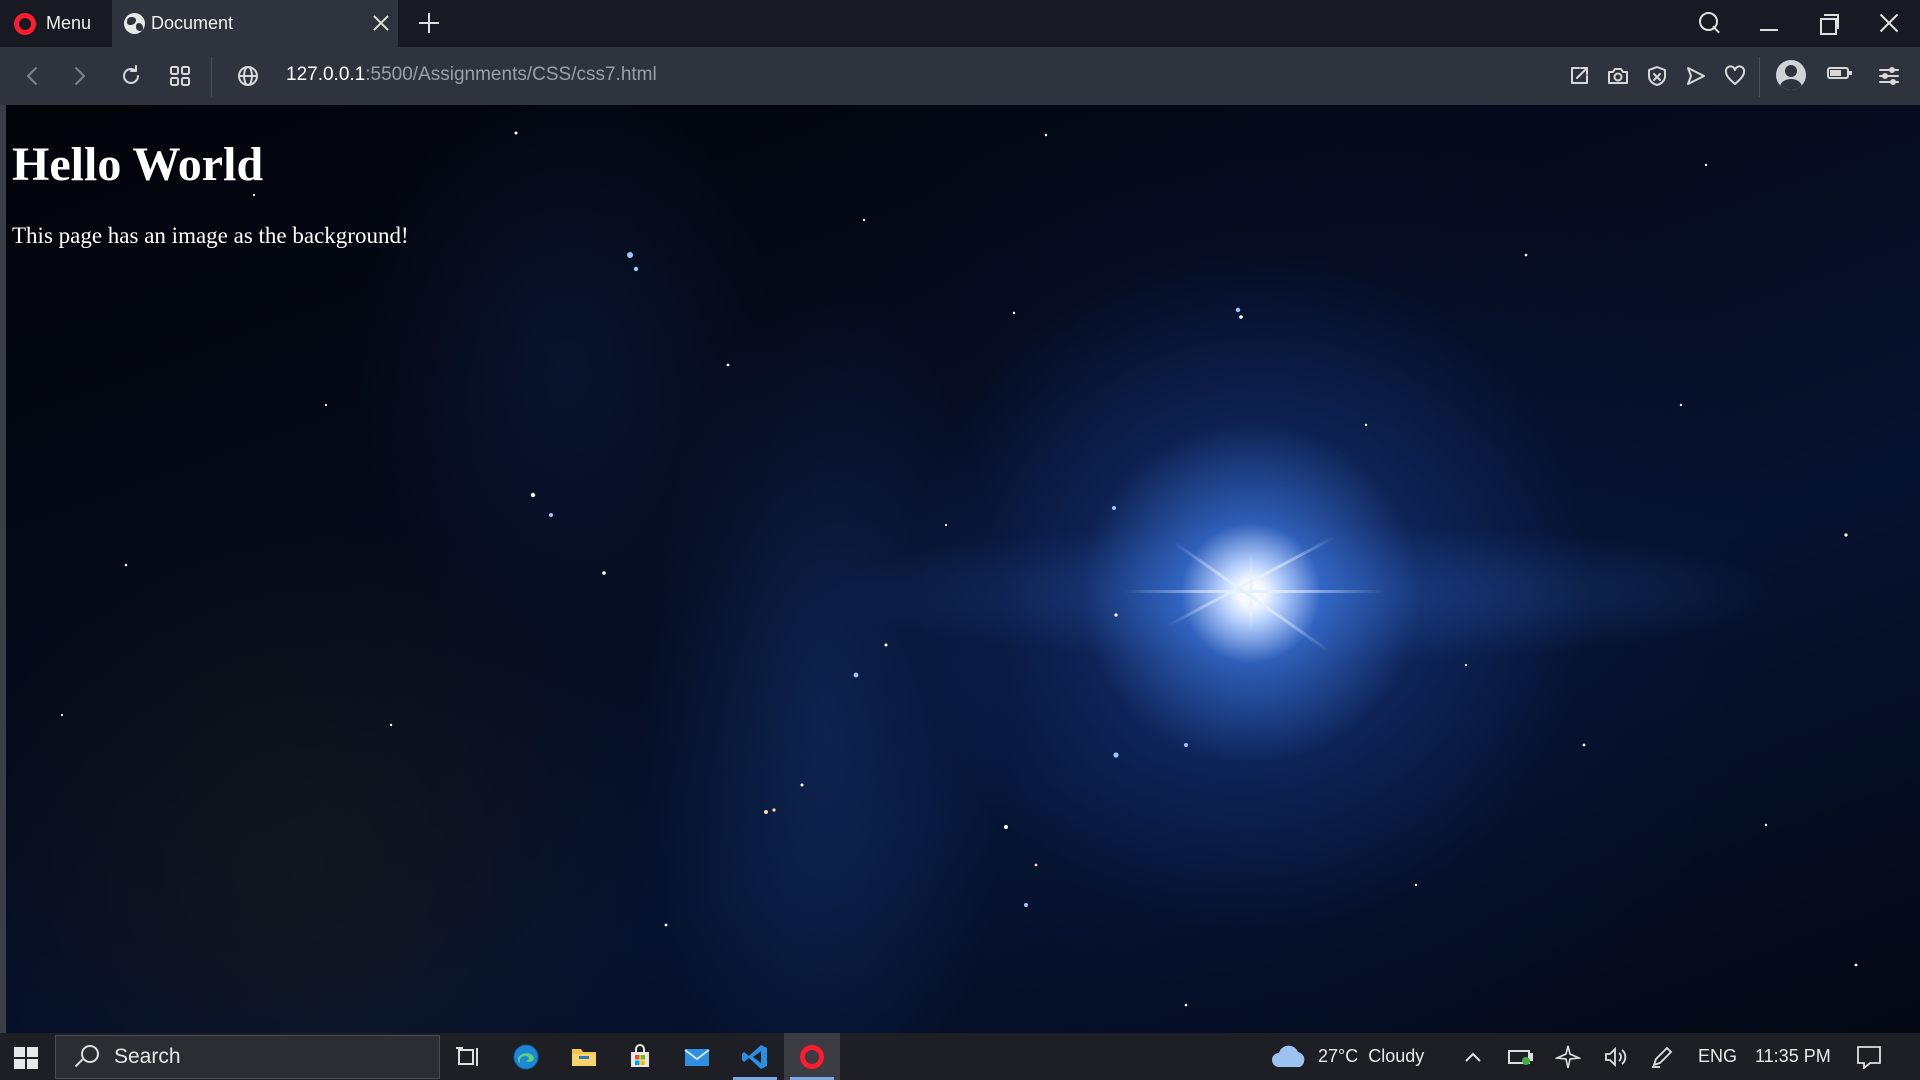 The height and width of the screenshot is (1080, 1920). Describe the element at coordinates (1839, 73) in the screenshot. I see `battery-saver-icon` at that location.